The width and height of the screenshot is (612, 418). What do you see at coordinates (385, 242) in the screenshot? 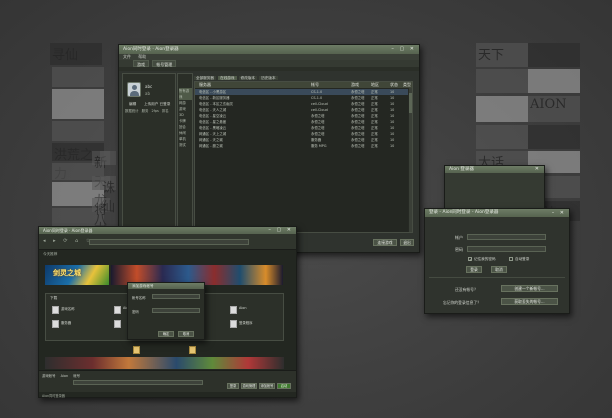
I see `connect-button: 连接游戏` at bounding box center [385, 242].